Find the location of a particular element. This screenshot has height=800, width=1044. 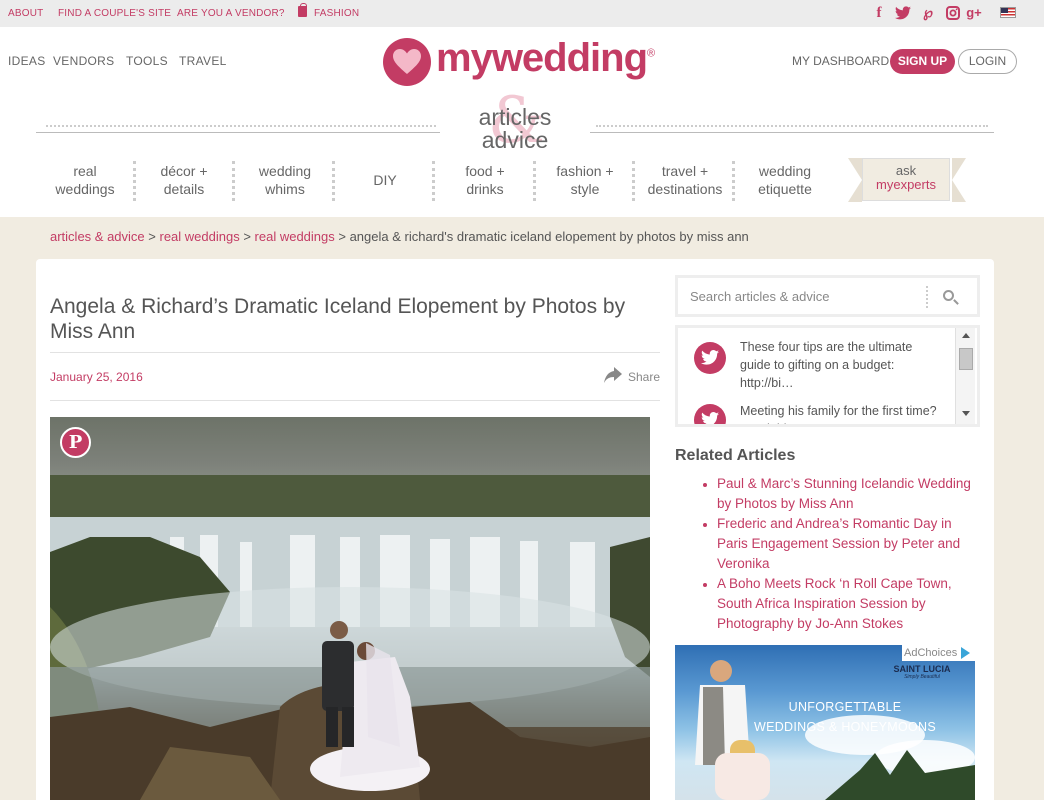

ask-myexperts-button: ask myexperts is located at coordinates (906, 179).